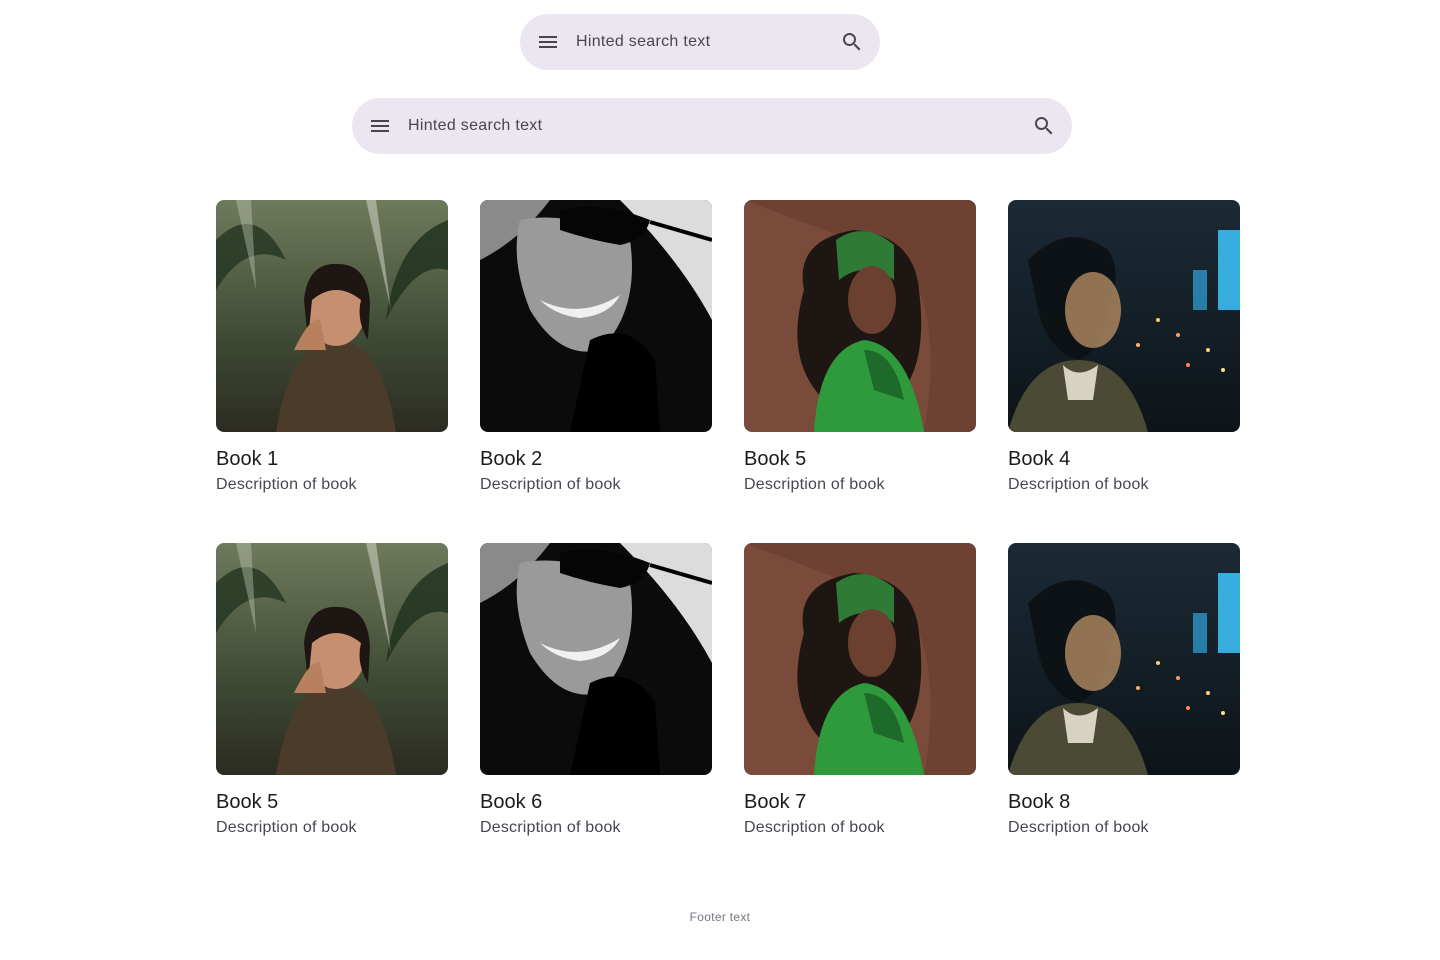 The image size is (1440, 960). Describe the element at coordinates (247, 459) in the screenshot. I see `book-title: Book 1` at that location.